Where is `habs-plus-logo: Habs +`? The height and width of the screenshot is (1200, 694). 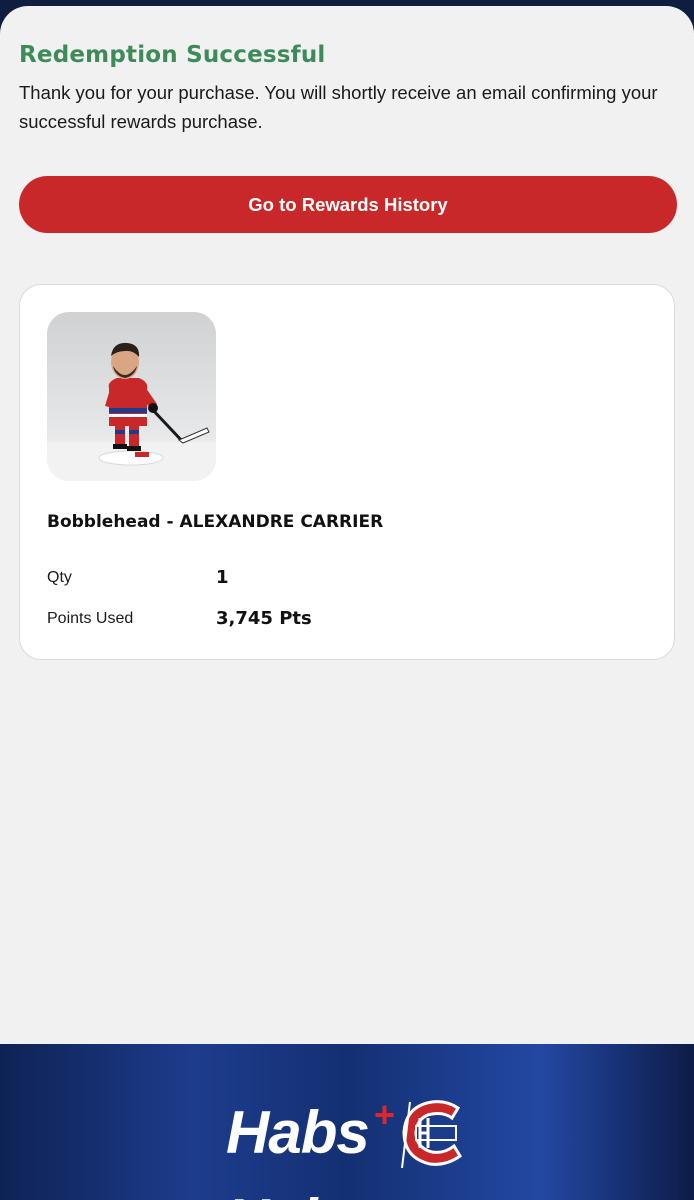
habs-plus-logo: Habs + is located at coordinates (348, 1135).